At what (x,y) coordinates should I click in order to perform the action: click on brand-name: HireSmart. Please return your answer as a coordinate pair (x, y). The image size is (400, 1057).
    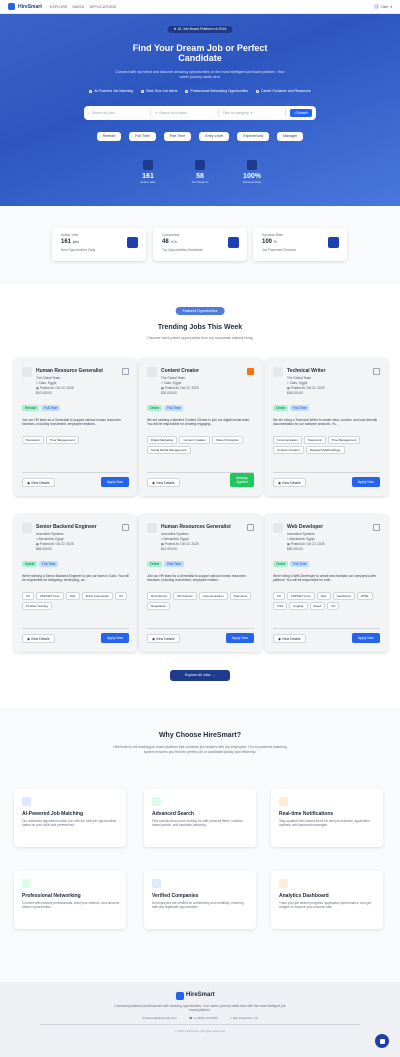
    Looking at the image, I should click on (30, 7).